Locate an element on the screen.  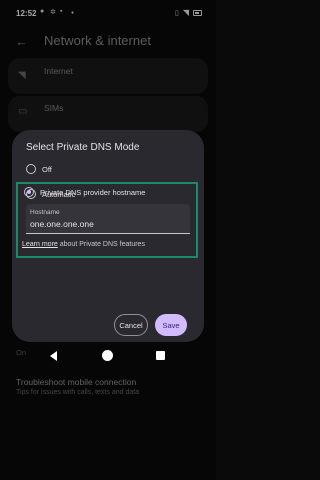
radio-option-hostname: Private DNS provider hostname is located at coordinates (84, 192).